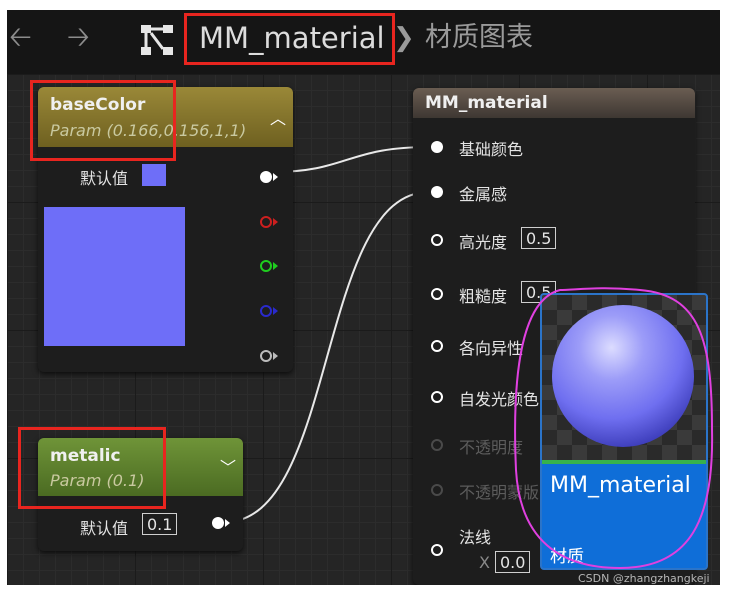  What do you see at coordinates (614, 428) in the screenshot?
I see `annotation-ellipse` at bounding box center [614, 428].